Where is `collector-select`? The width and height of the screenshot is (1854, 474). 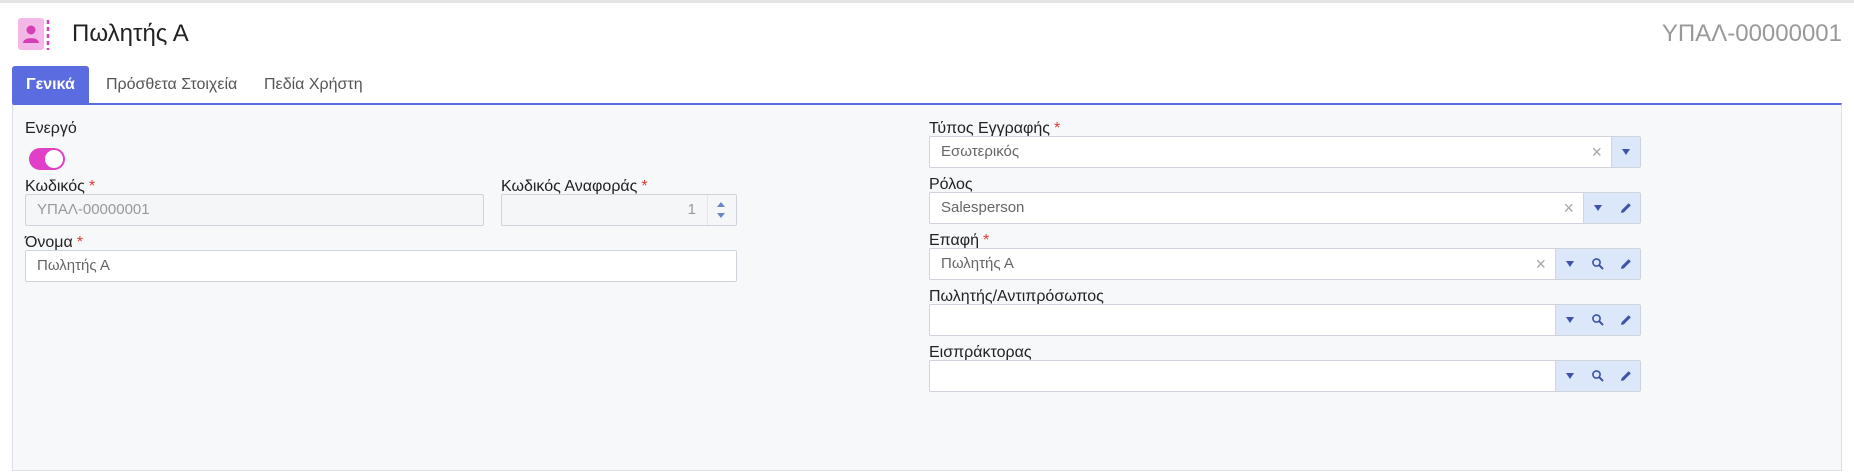 collector-select is located at coordinates (1285, 376).